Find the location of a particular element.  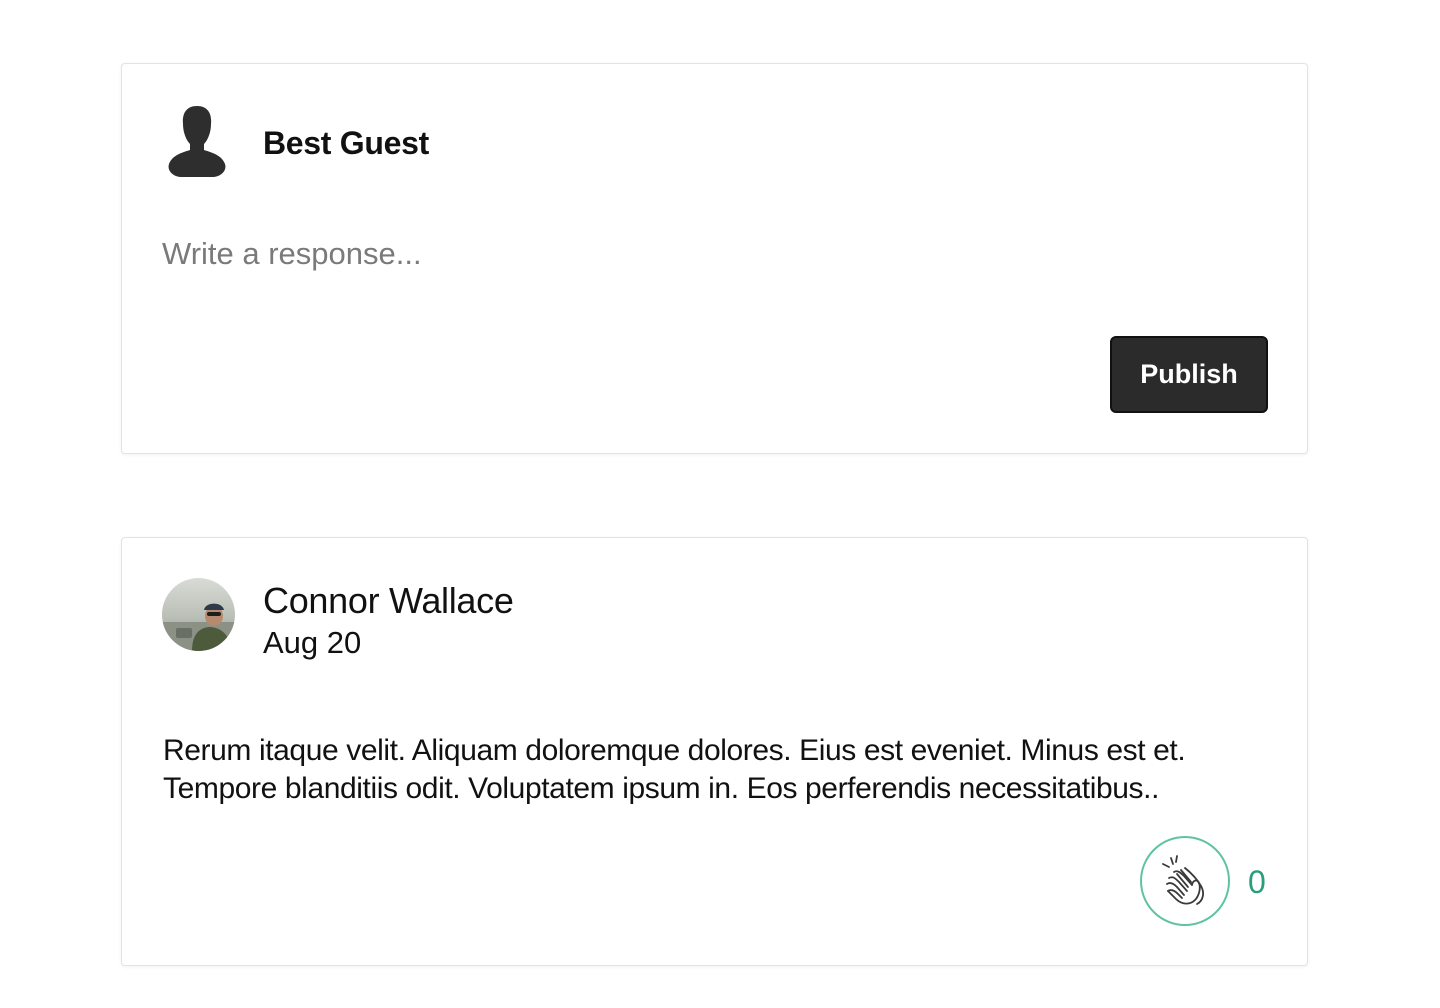

publish-button: Publish is located at coordinates (1189, 374).